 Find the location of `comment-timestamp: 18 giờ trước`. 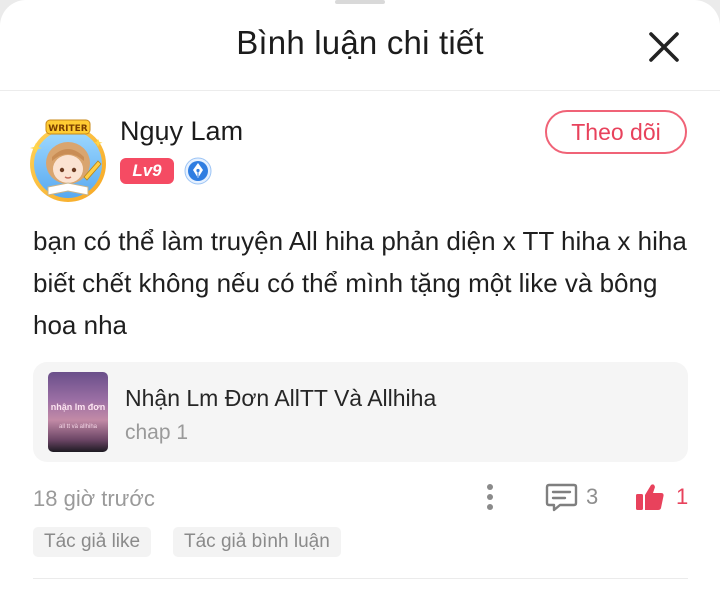

comment-timestamp: 18 giờ trước is located at coordinates (94, 498).